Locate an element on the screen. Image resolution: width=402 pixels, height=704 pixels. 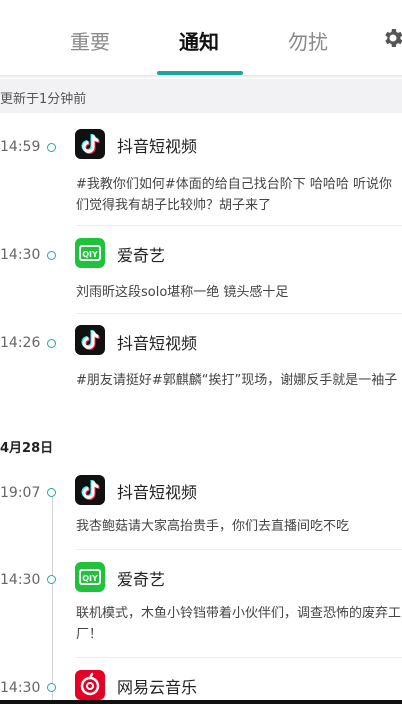
tab-do-not-disturb: 勿扰 is located at coordinates (308, 40).